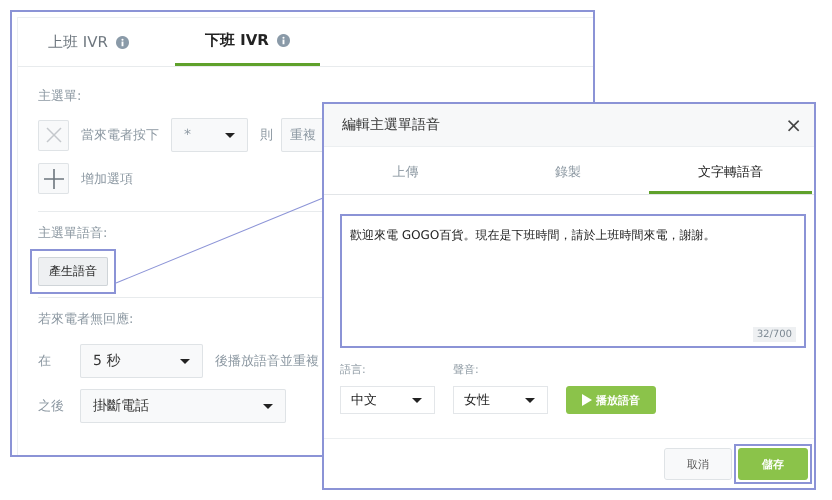 Image resolution: width=832 pixels, height=500 pixels. I want to click on after-label: 之後, so click(51, 406).